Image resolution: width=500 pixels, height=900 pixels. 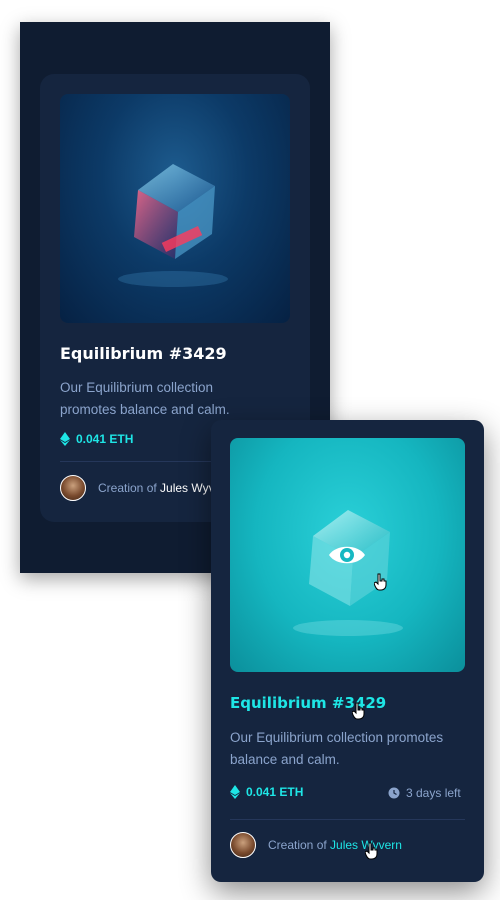 What do you see at coordinates (185, 488) in the screenshot?
I see `creator-name-link: Jules Wyvern` at bounding box center [185, 488].